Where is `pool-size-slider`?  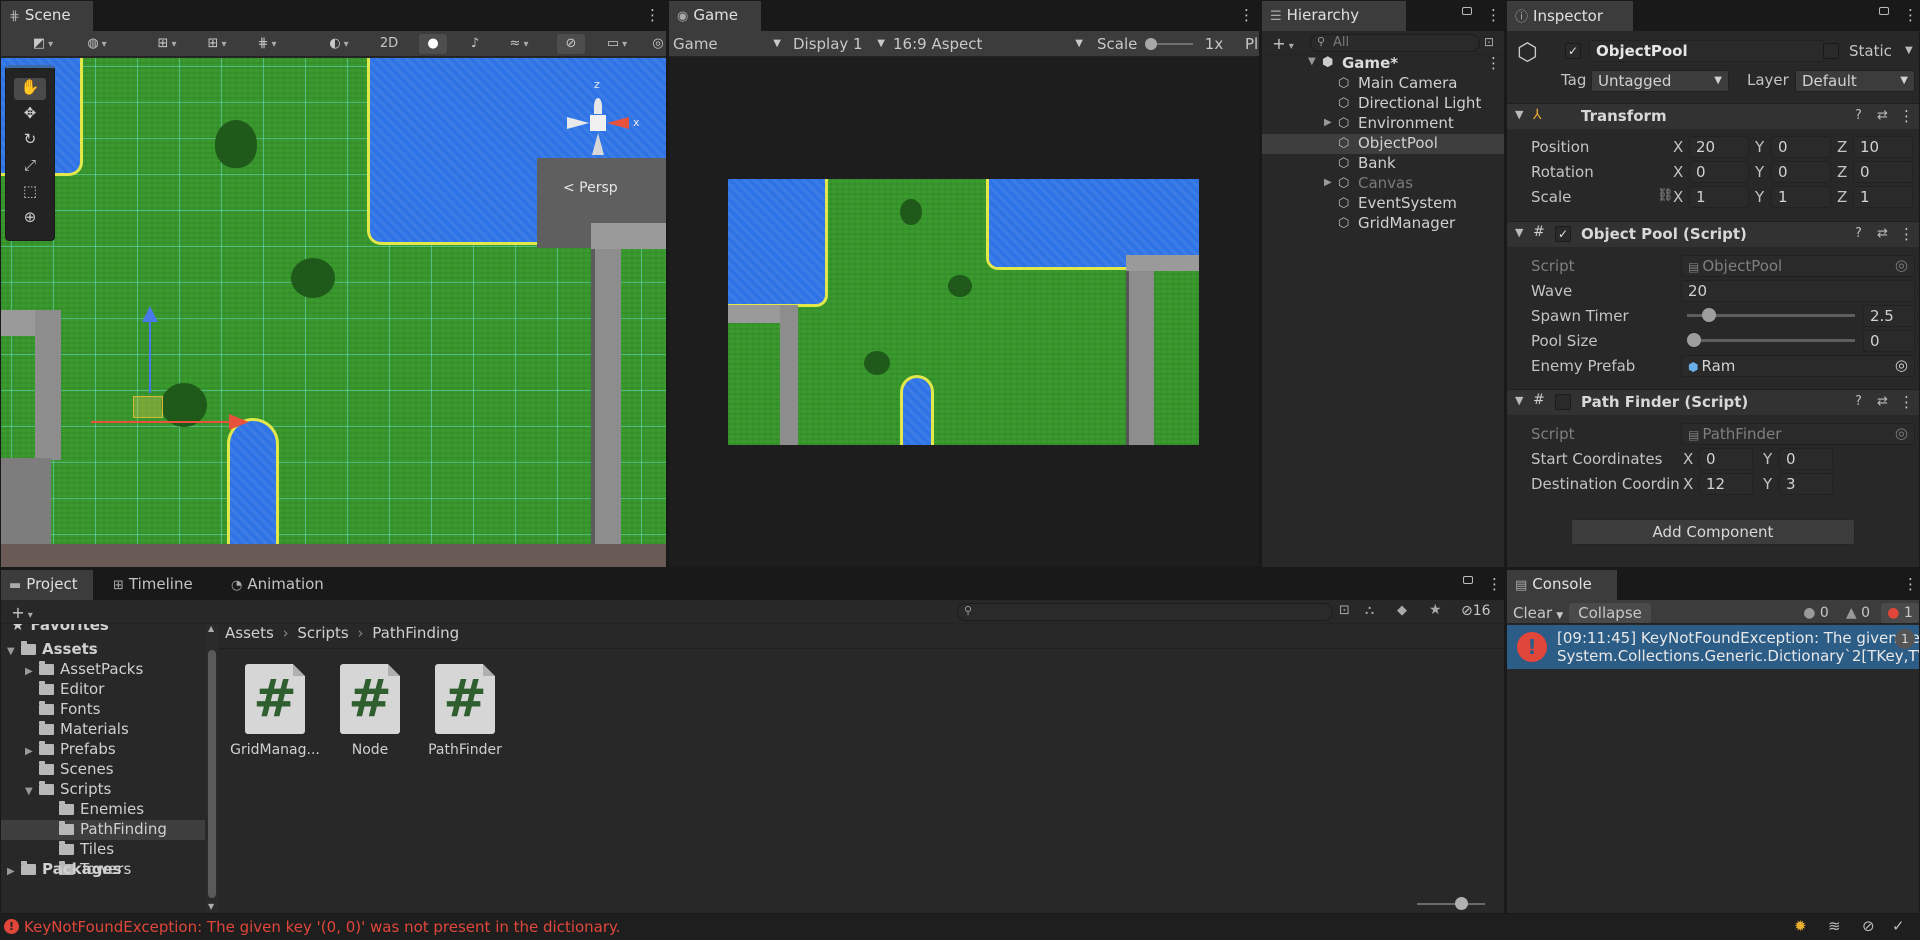
pool-size-slider is located at coordinates (1771, 340).